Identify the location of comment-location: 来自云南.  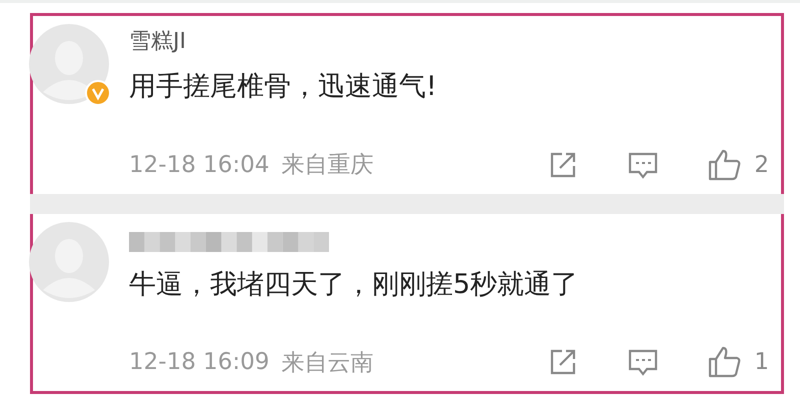
(327, 363).